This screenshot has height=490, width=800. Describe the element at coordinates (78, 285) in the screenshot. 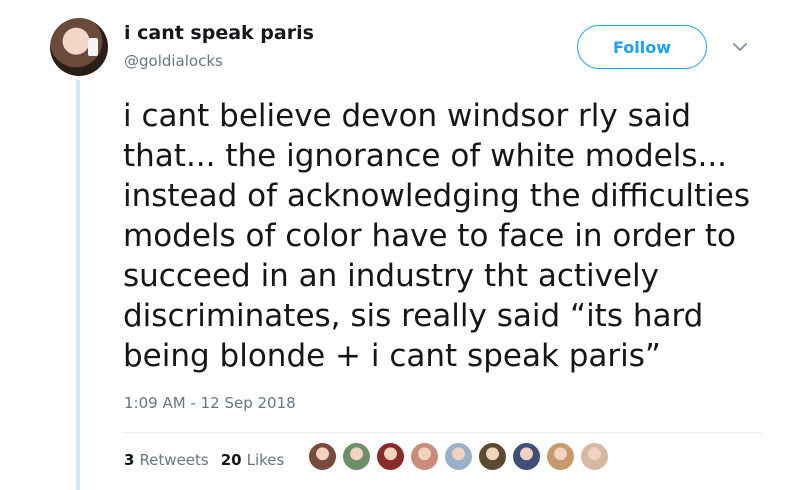

I see `thread-line` at that location.